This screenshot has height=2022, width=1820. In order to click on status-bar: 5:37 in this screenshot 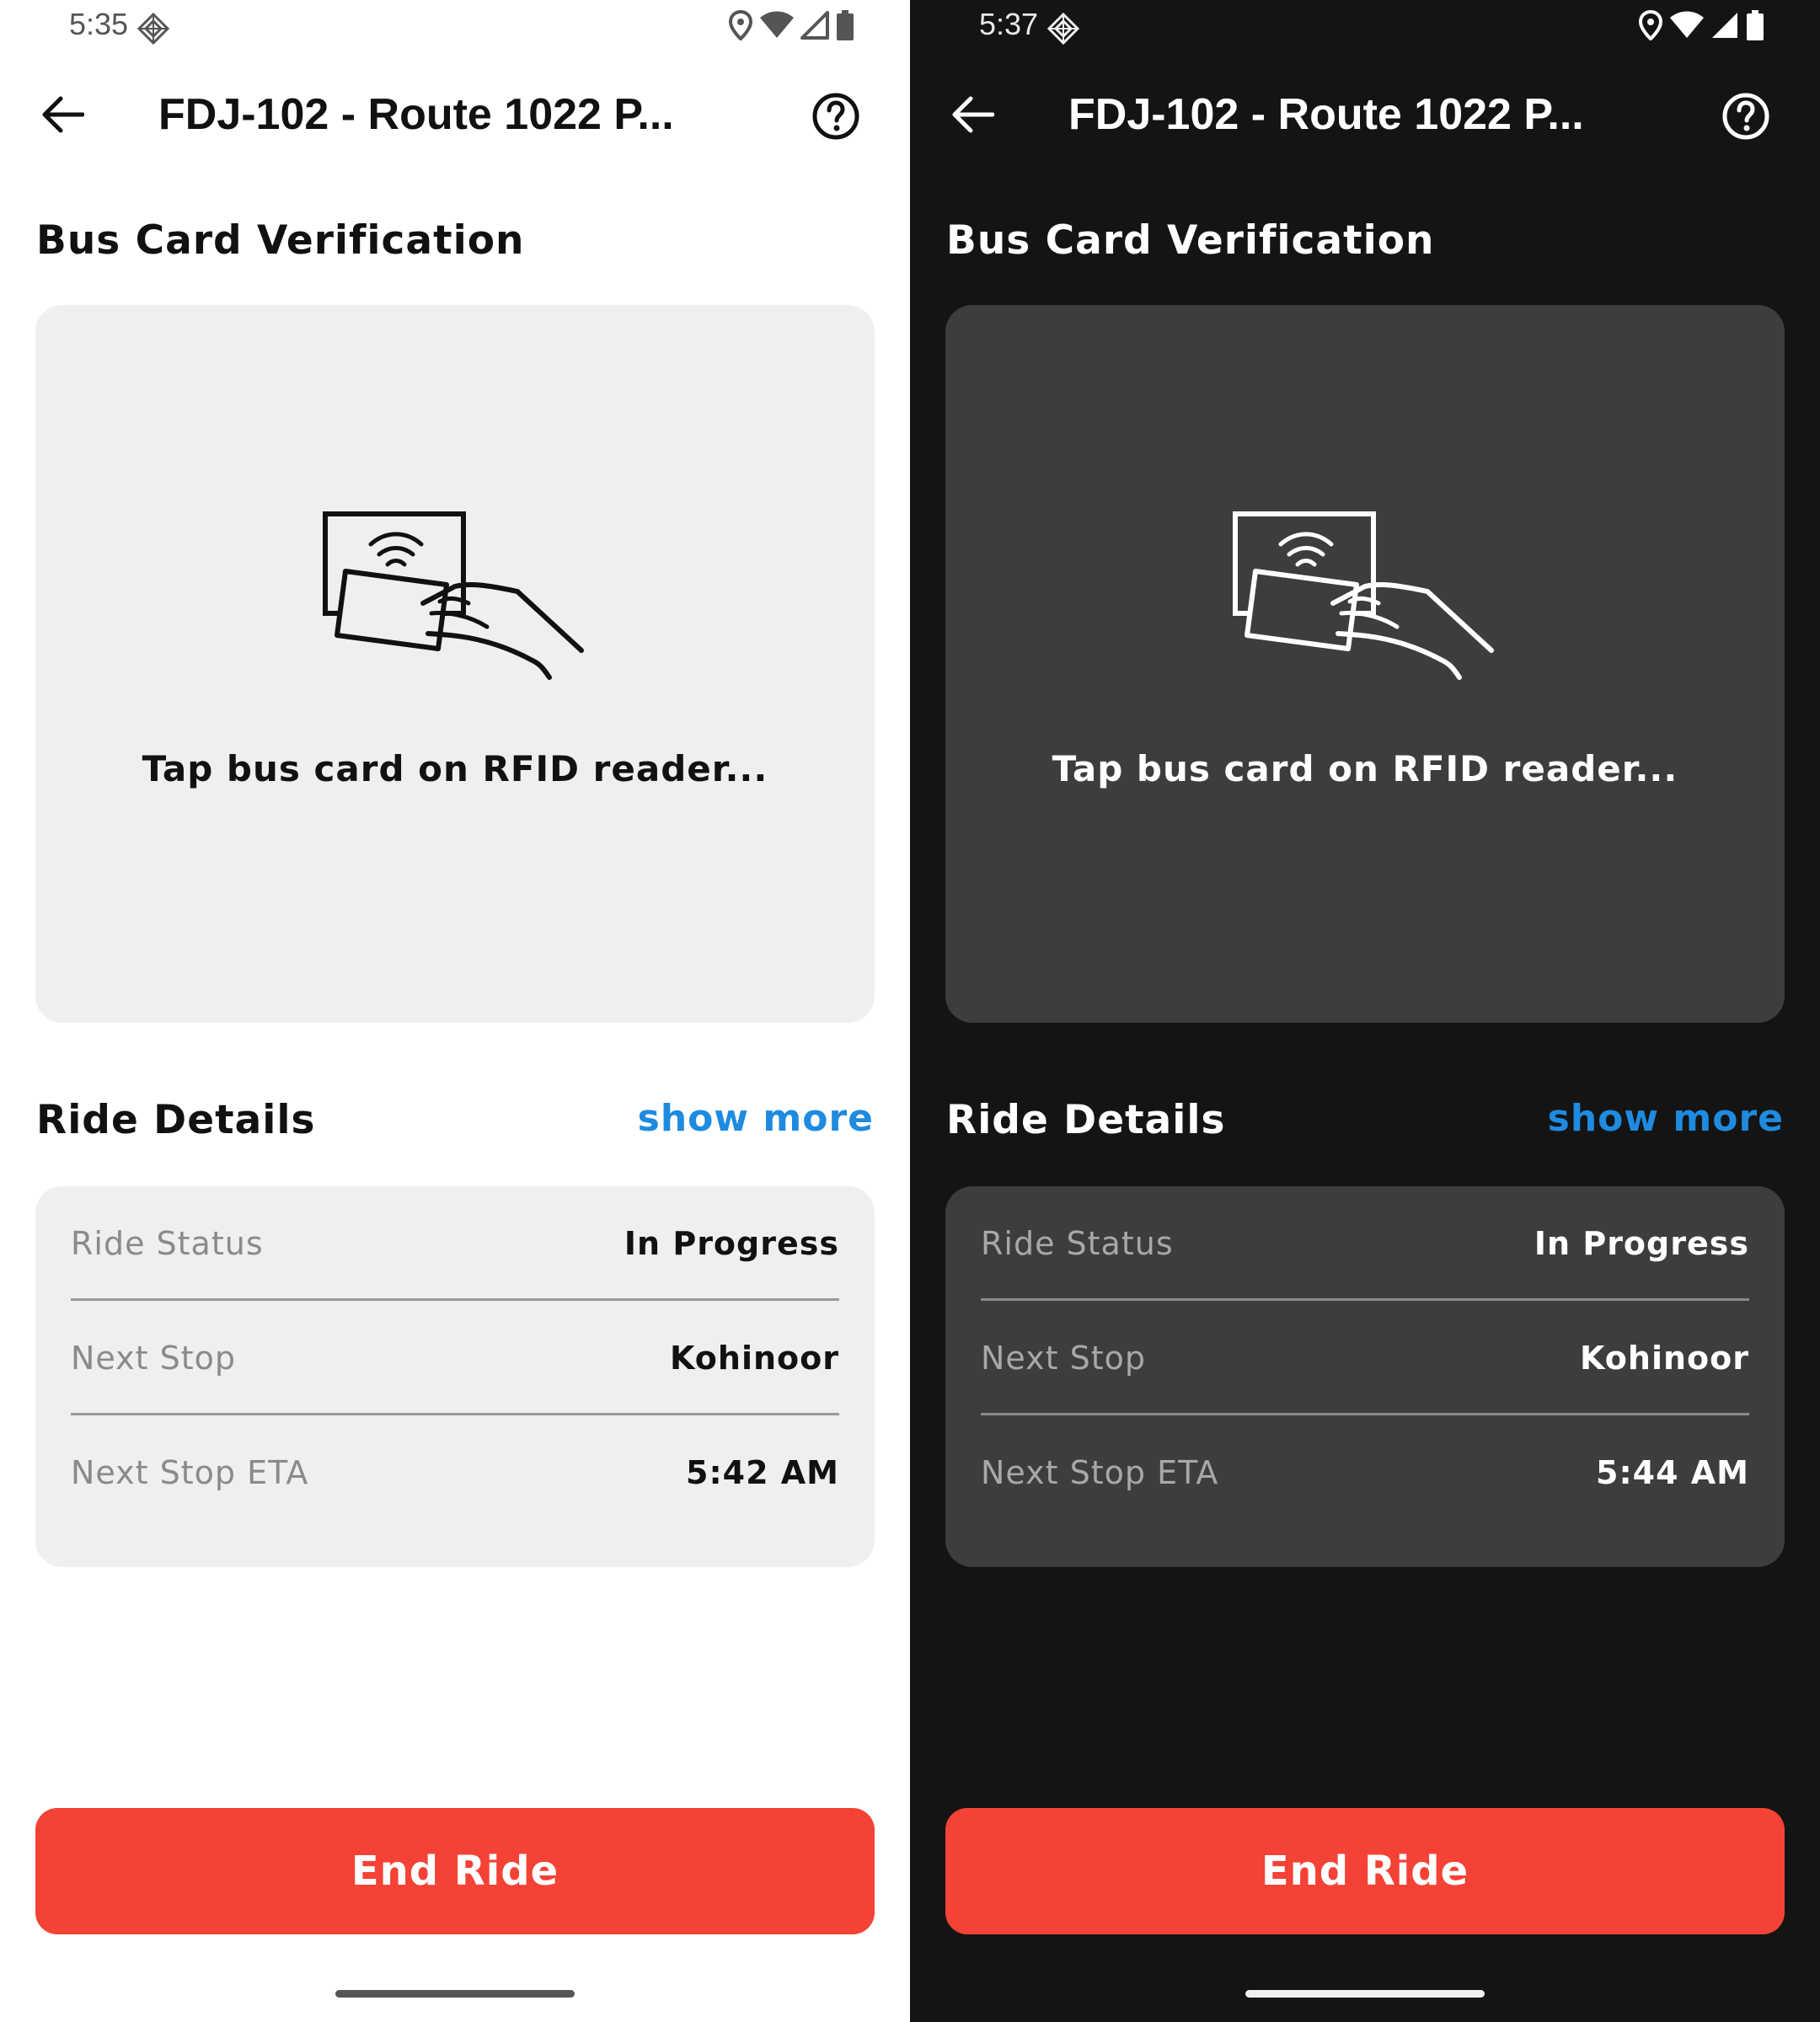, I will do `click(1365, 26)`.